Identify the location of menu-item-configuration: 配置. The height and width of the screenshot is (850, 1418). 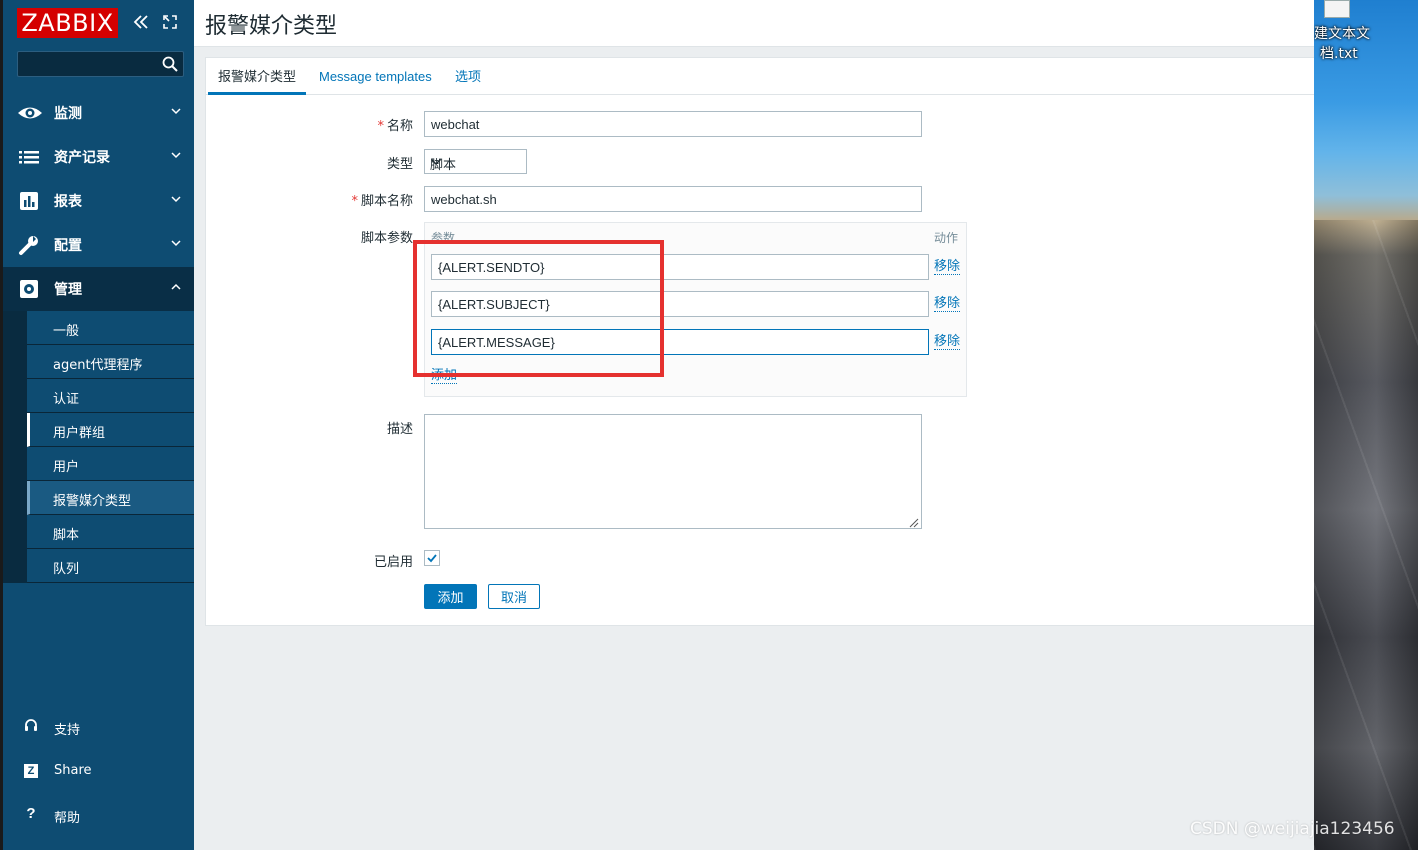
(98, 245).